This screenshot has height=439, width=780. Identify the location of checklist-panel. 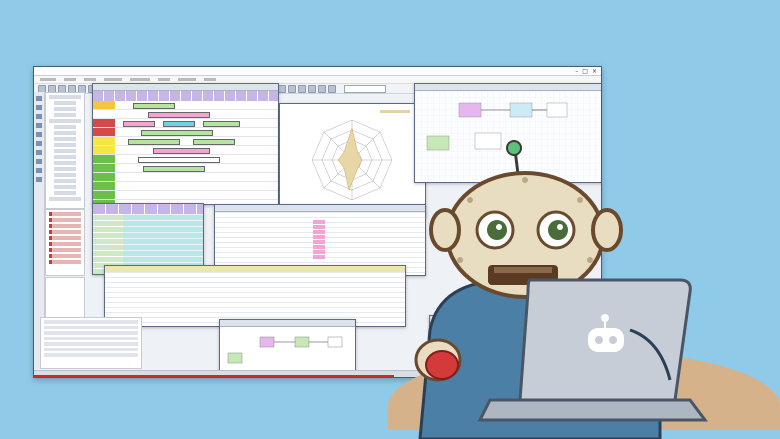
(65, 242).